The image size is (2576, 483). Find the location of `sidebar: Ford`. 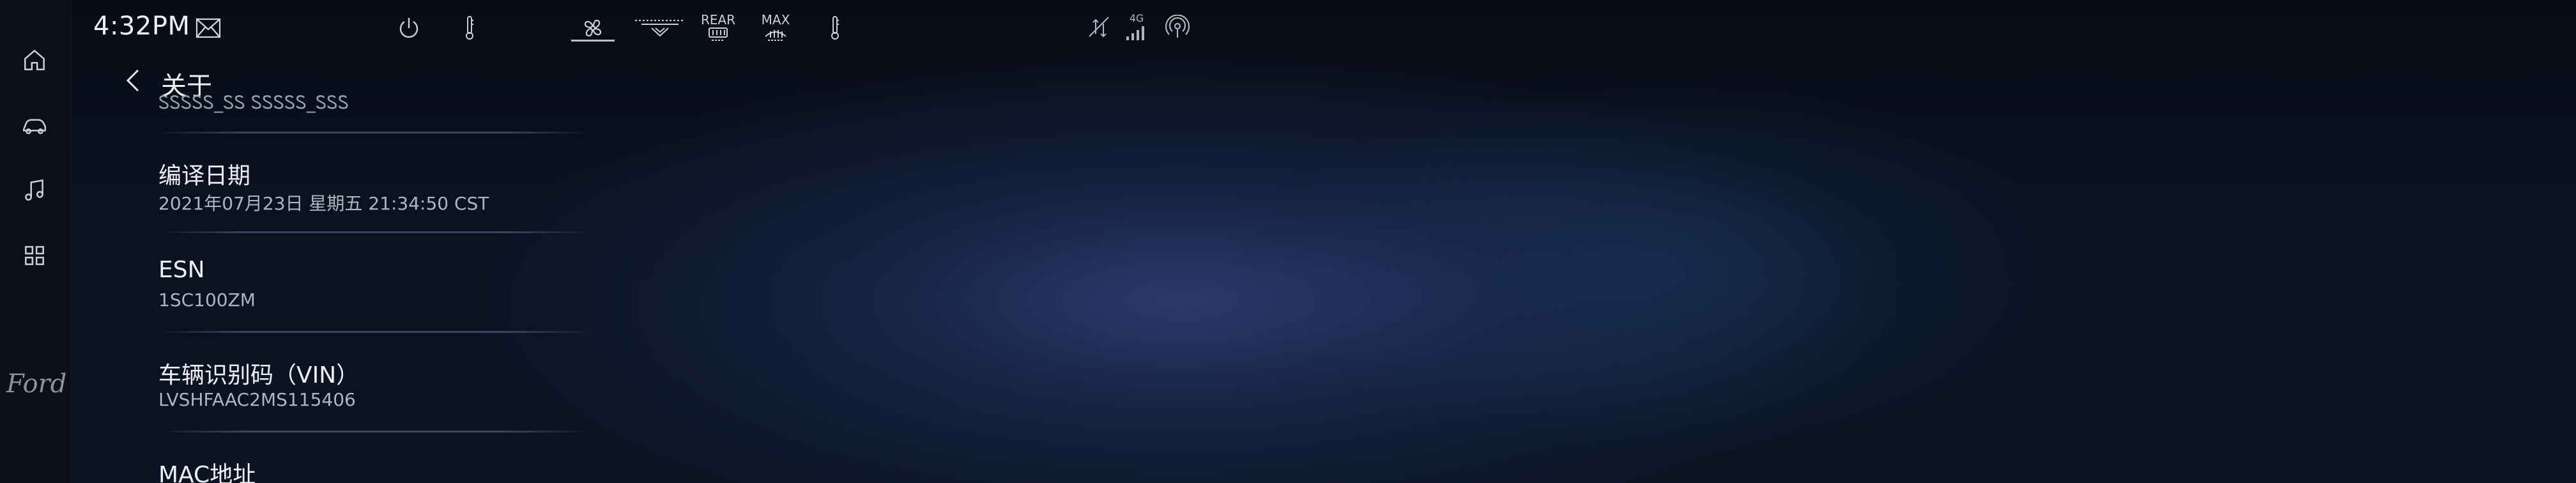

sidebar: Ford is located at coordinates (35, 241).